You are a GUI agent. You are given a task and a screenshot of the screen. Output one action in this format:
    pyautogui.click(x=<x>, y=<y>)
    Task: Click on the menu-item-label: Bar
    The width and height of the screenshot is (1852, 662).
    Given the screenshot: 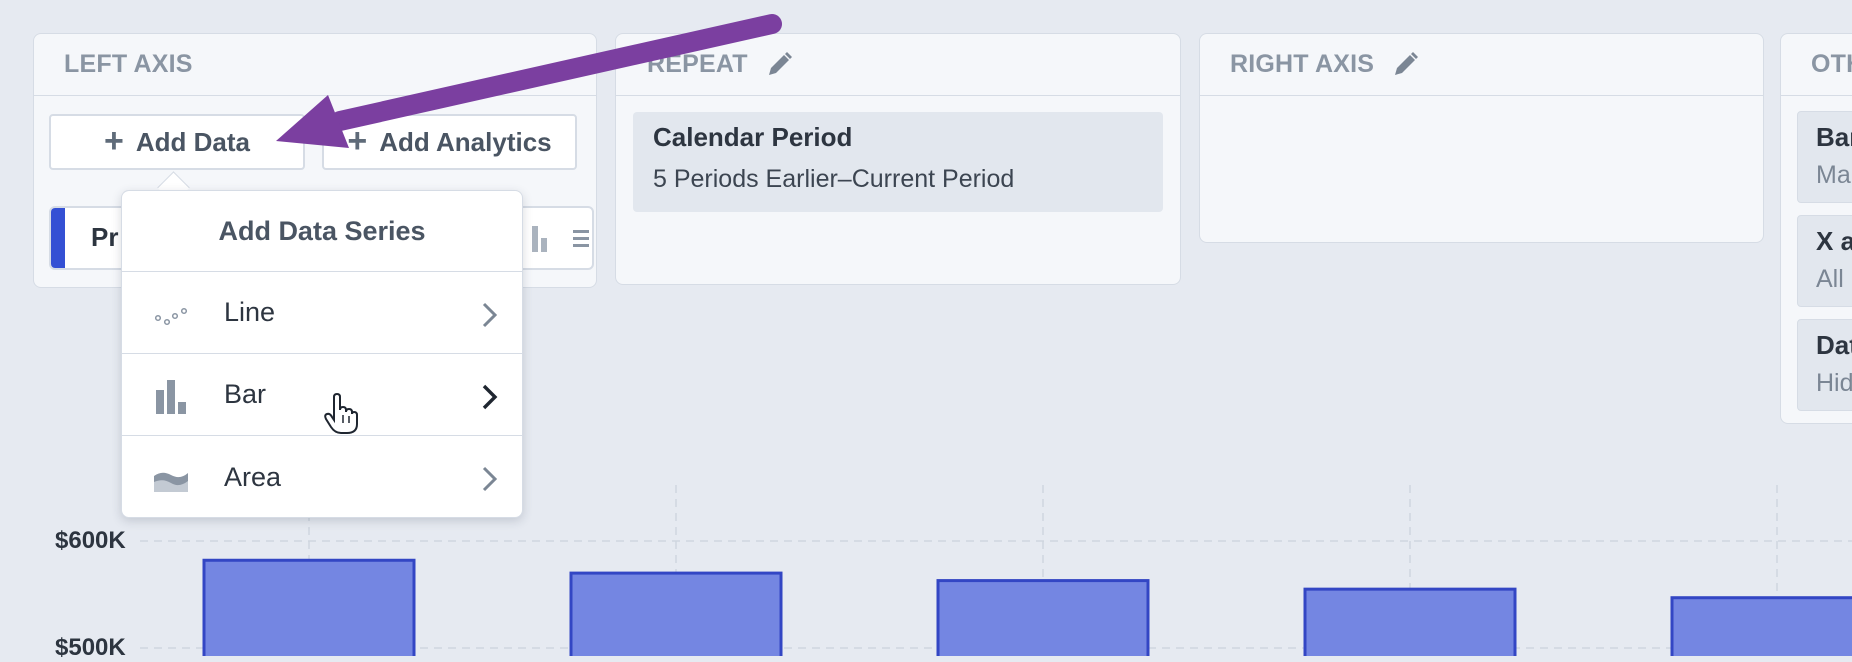 What is the action you would take?
    pyautogui.click(x=245, y=394)
    